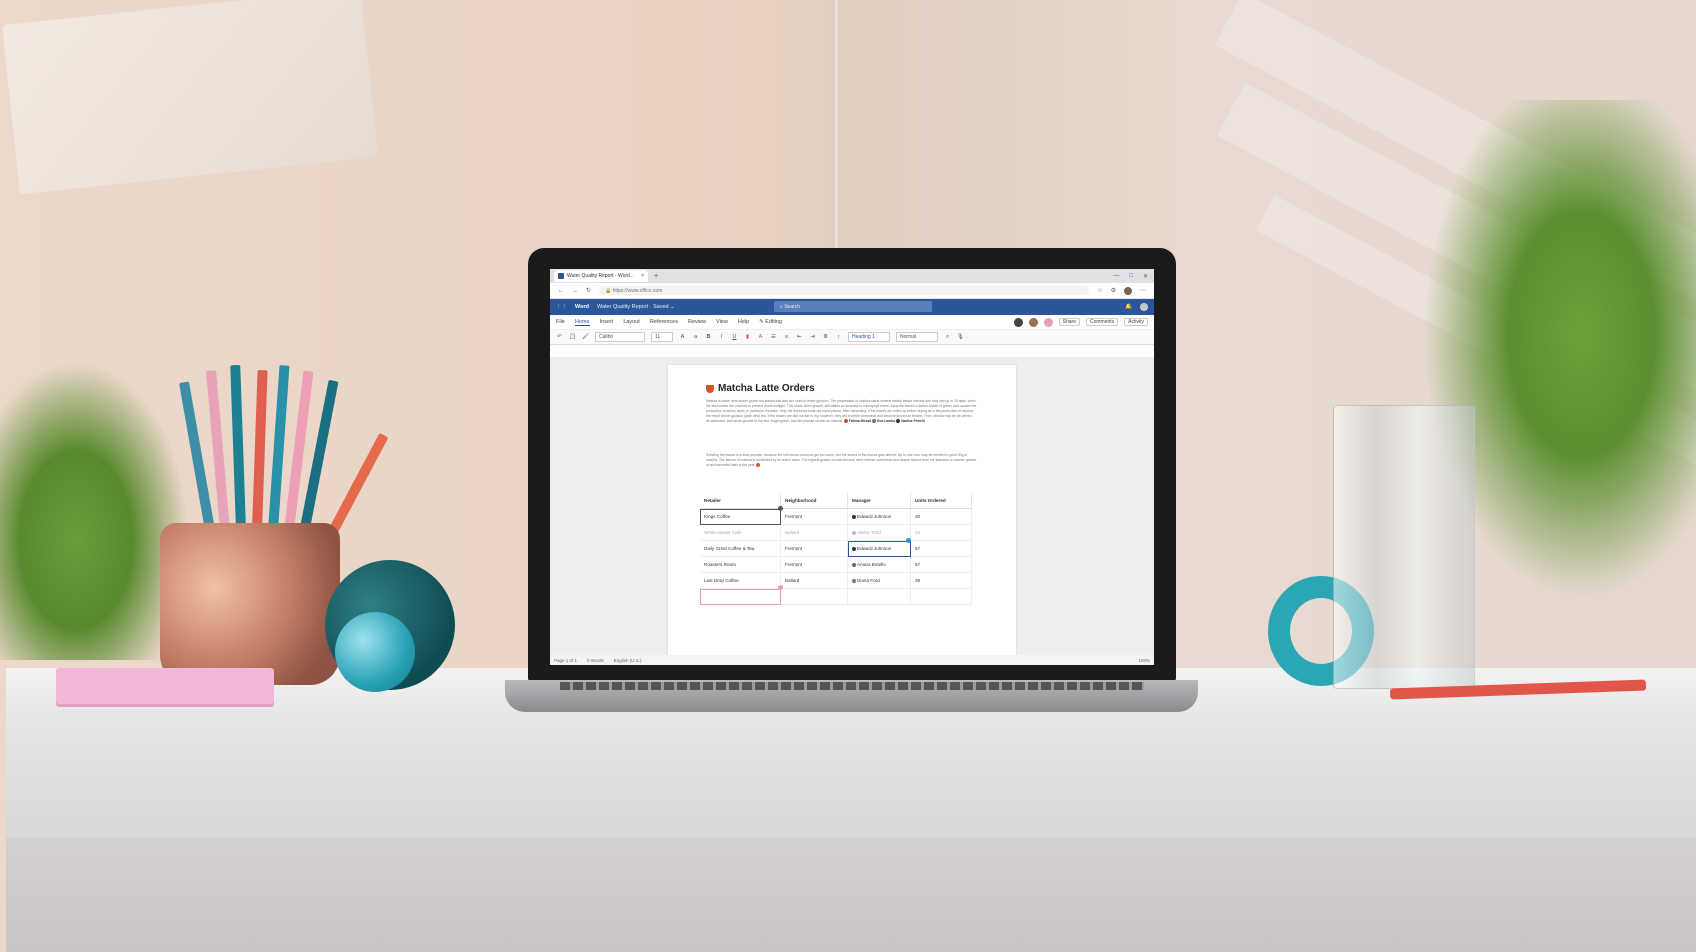 The width and height of the screenshot is (1696, 952). Describe the element at coordinates (609, 290) in the screenshot. I see `lock-icon: 🔒` at that location.